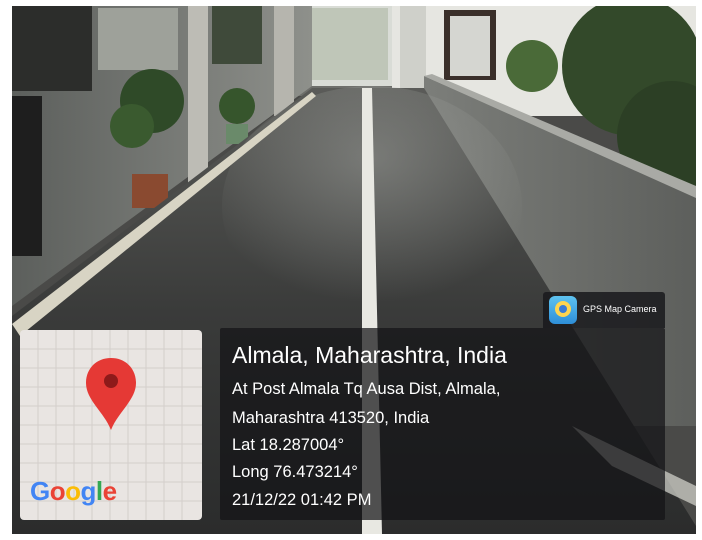  Describe the element at coordinates (369, 355) in the screenshot. I see `place-title: Almala, Maharashtra, India` at that location.